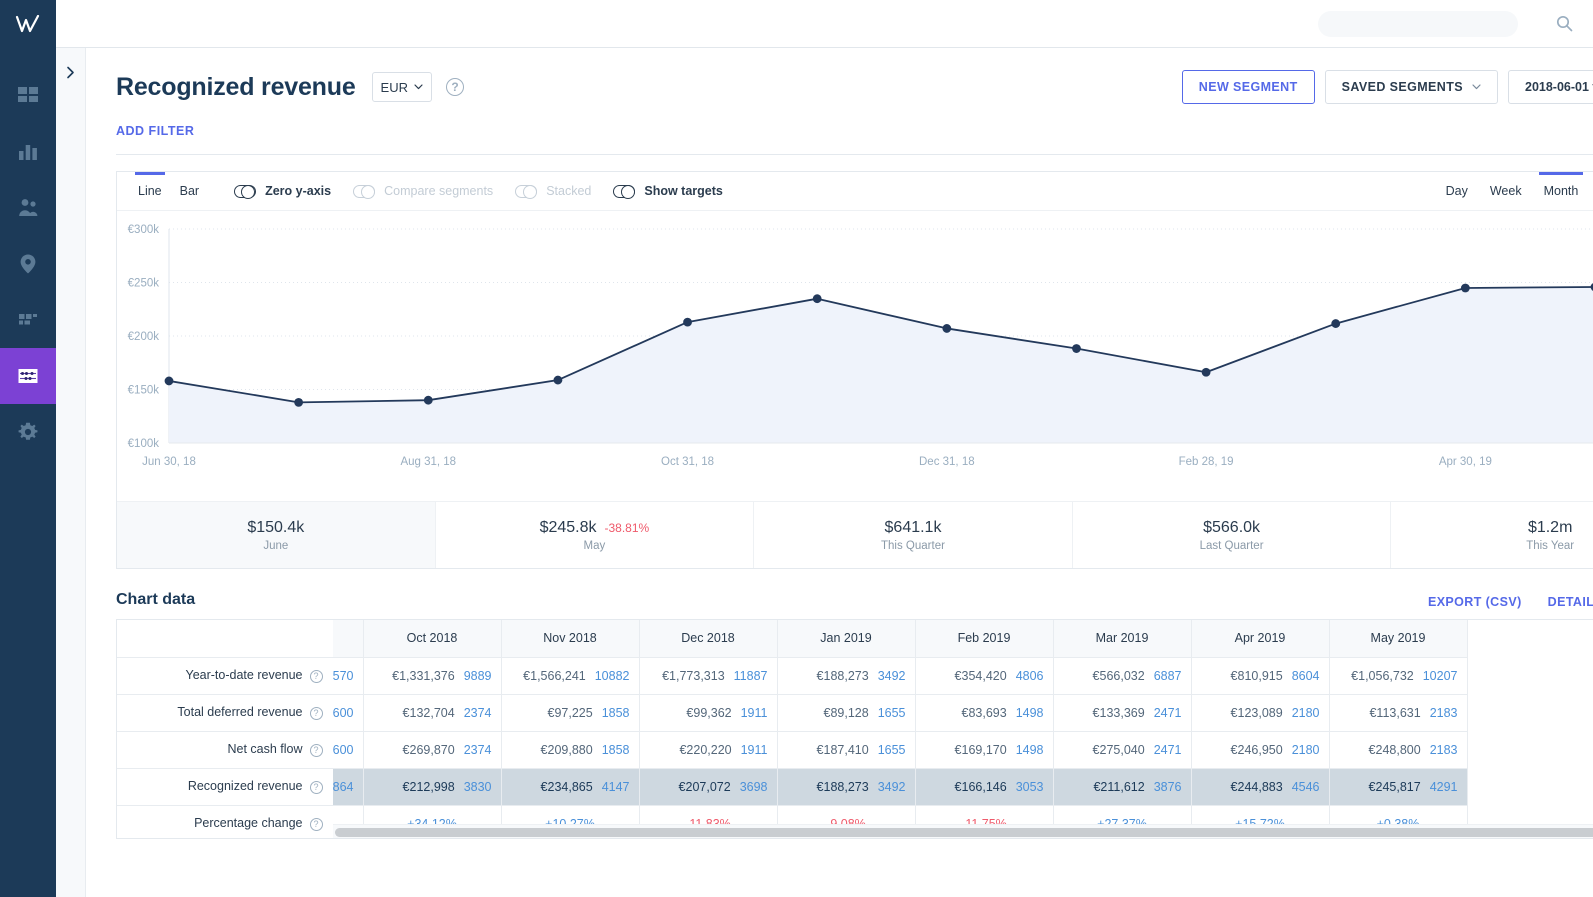 The height and width of the screenshot is (897, 1593). Describe the element at coordinates (980, 786) in the screenshot. I see `cell-amount: €166,146` at that location.